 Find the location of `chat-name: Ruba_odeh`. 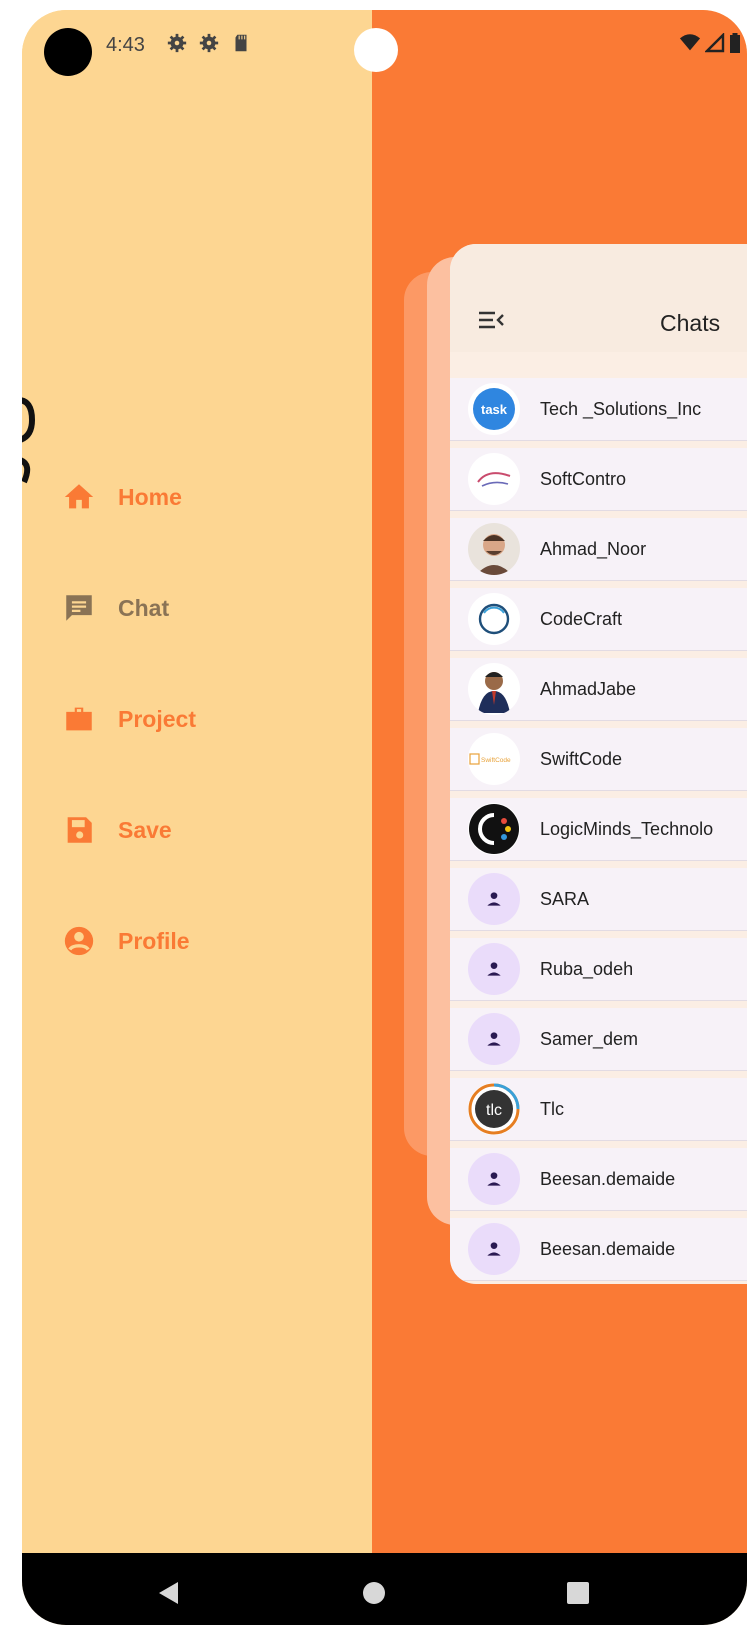

chat-name: Ruba_odeh is located at coordinates (587, 968).